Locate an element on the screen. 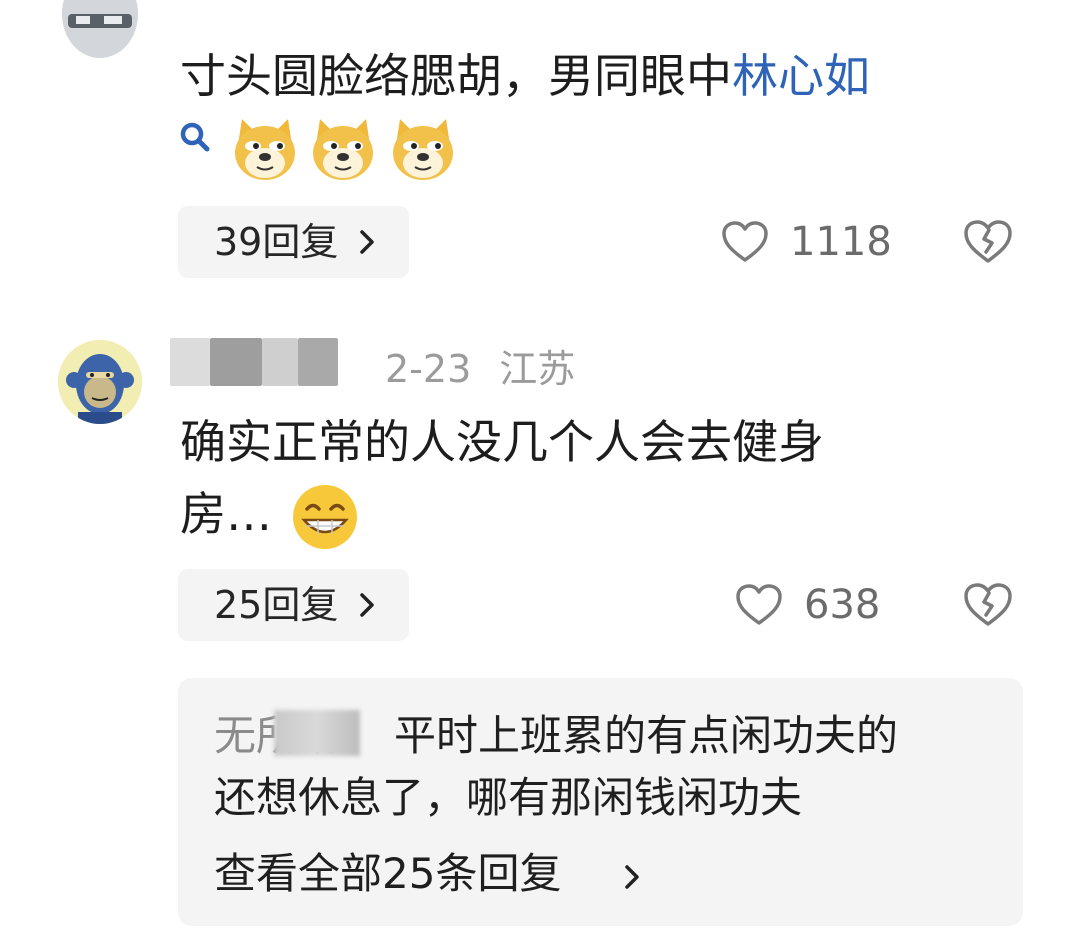 The image size is (1073, 931). like-count: 638 is located at coordinates (842, 605).